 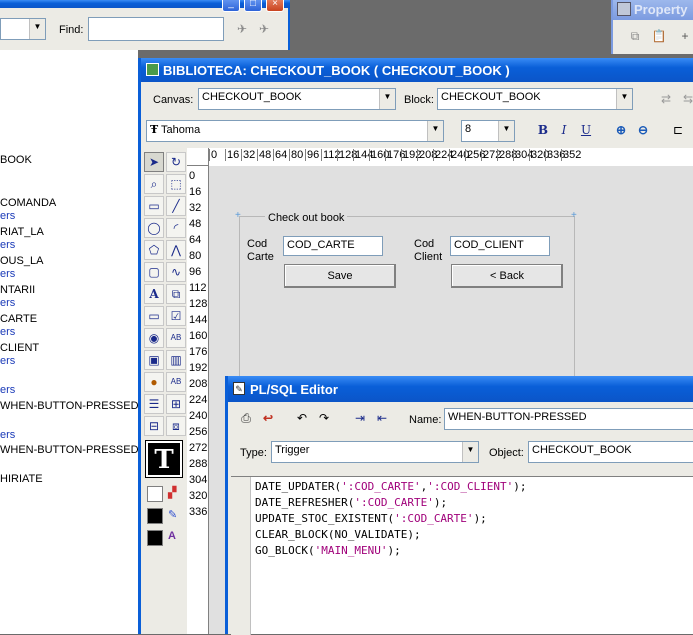 I want to click on undo-icon: ↶, so click(x=302, y=418).